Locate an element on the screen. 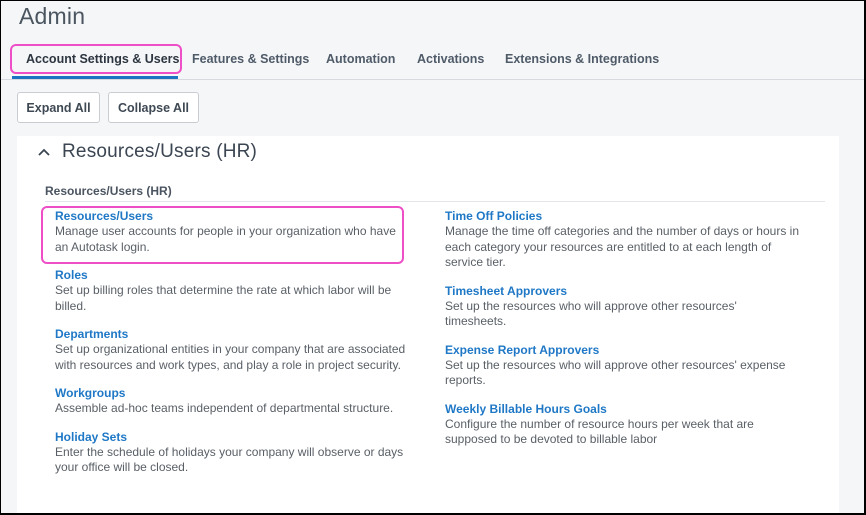  tab-extensions-integrations: Extensions & Integrations is located at coordinates (582, 61).